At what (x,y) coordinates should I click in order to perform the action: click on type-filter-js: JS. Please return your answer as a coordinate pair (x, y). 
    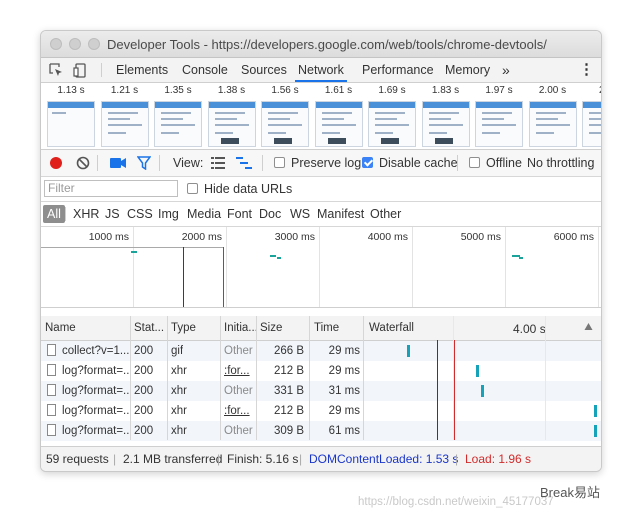
    Looking at the image, I should click on (112, 214).